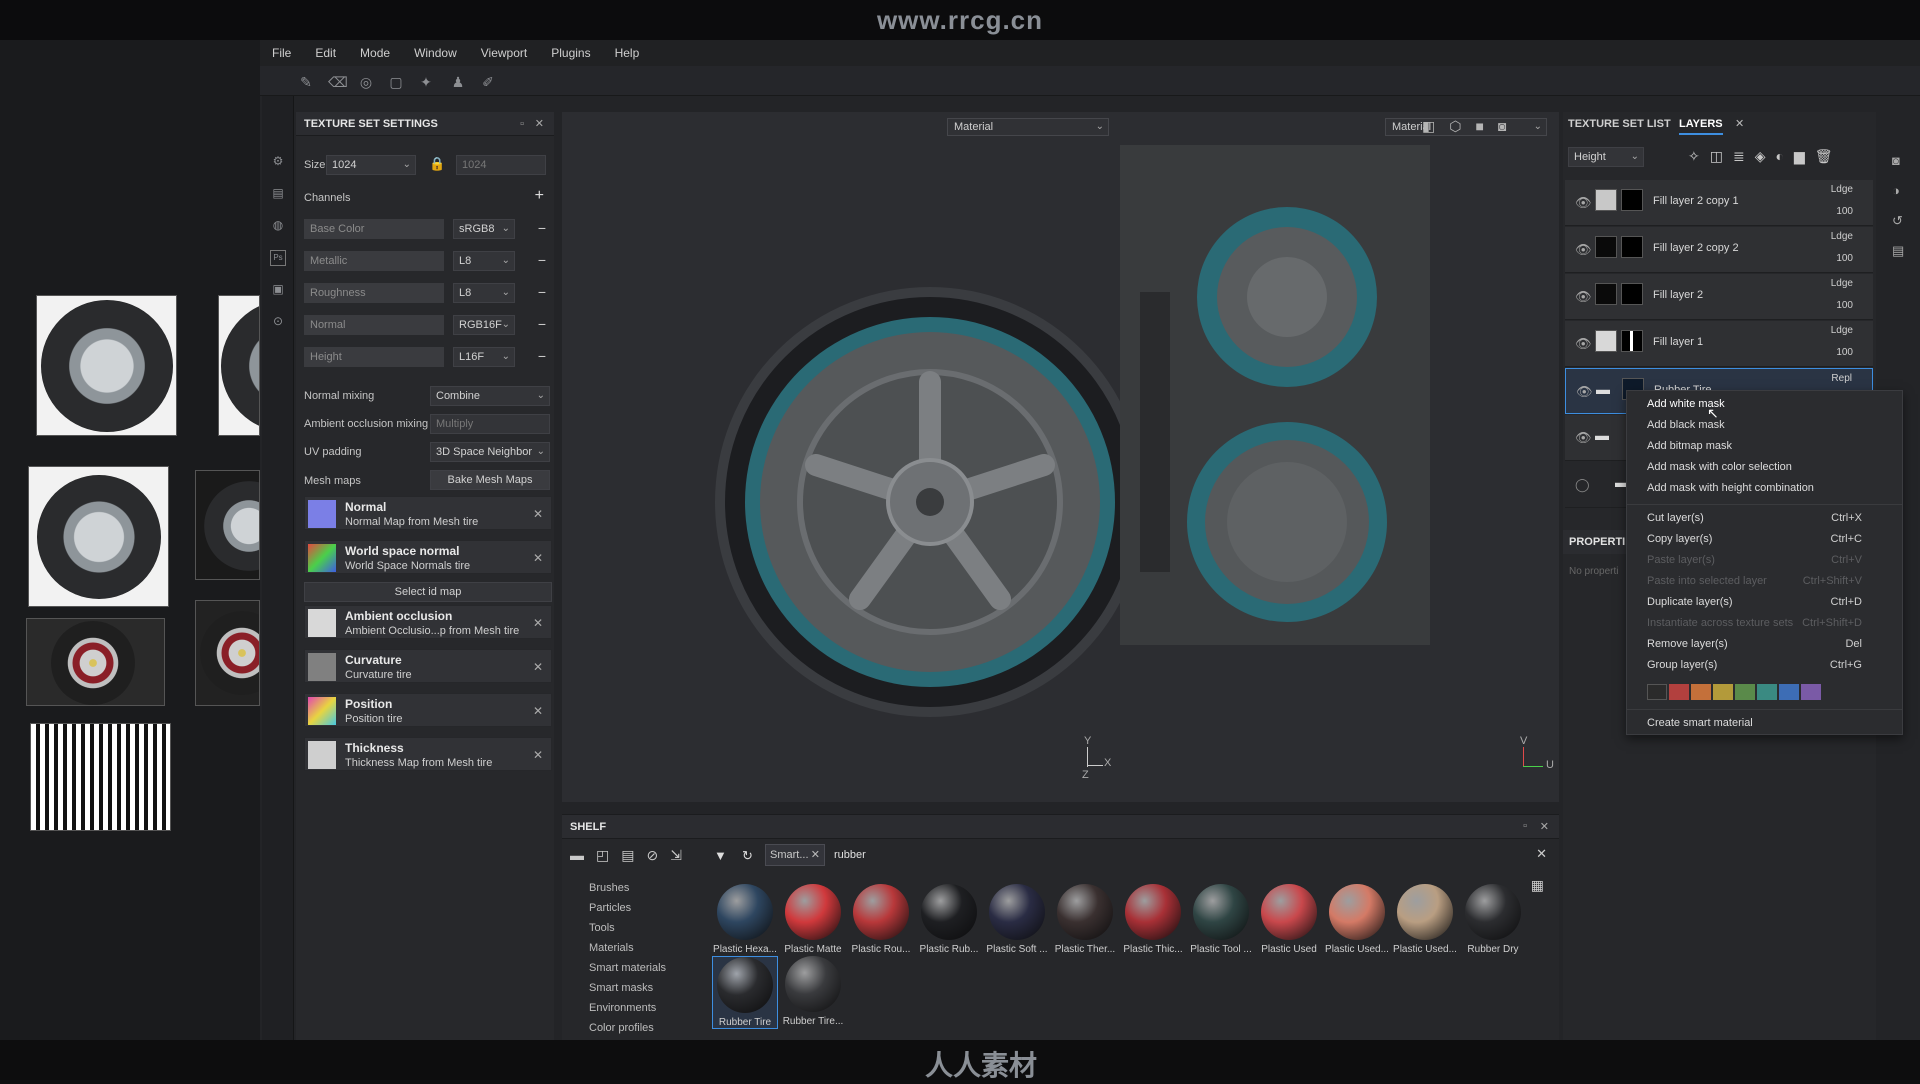 The image size is (1920, 1084). What do you see at coordinates (583, 855) in the screenshot?
I see `folder-icon: ▬` at bounding box center [583, 855].